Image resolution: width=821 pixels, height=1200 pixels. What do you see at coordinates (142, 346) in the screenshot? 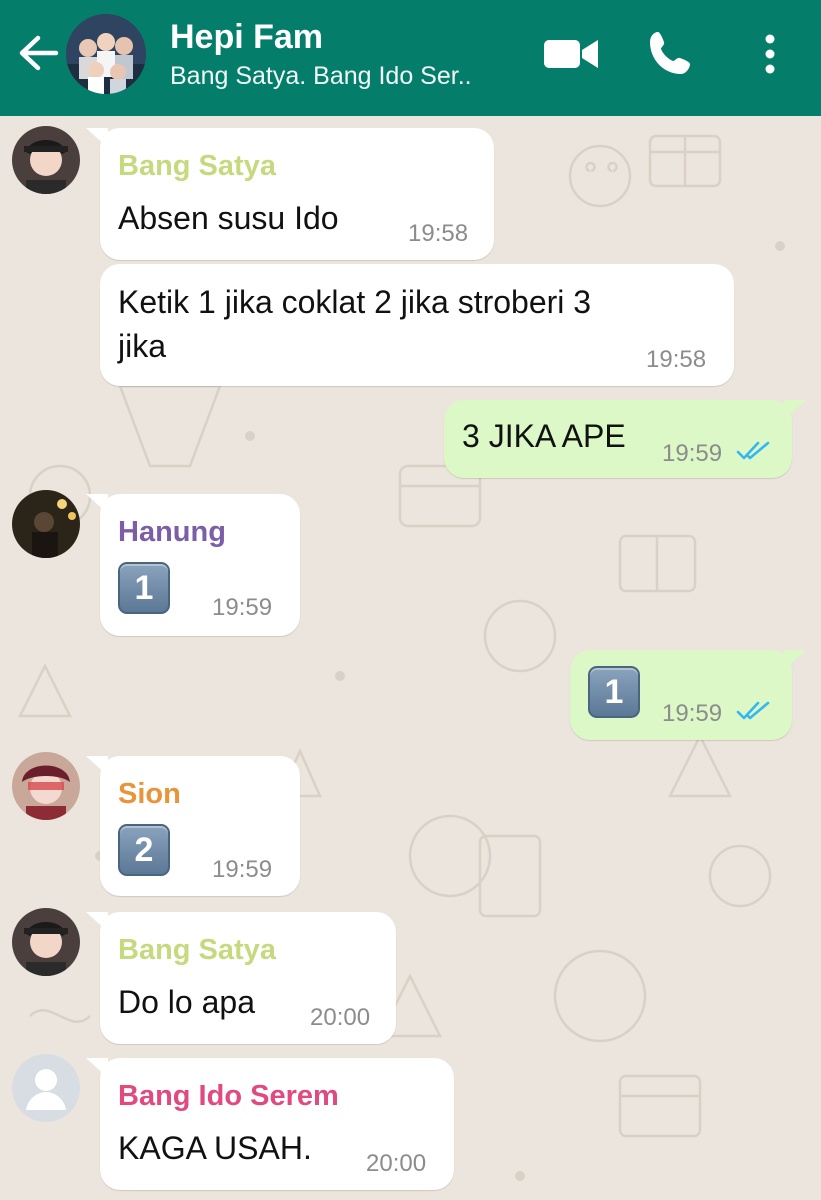
I see `message-text-line-2: jika` at bounding box center [142, 346].